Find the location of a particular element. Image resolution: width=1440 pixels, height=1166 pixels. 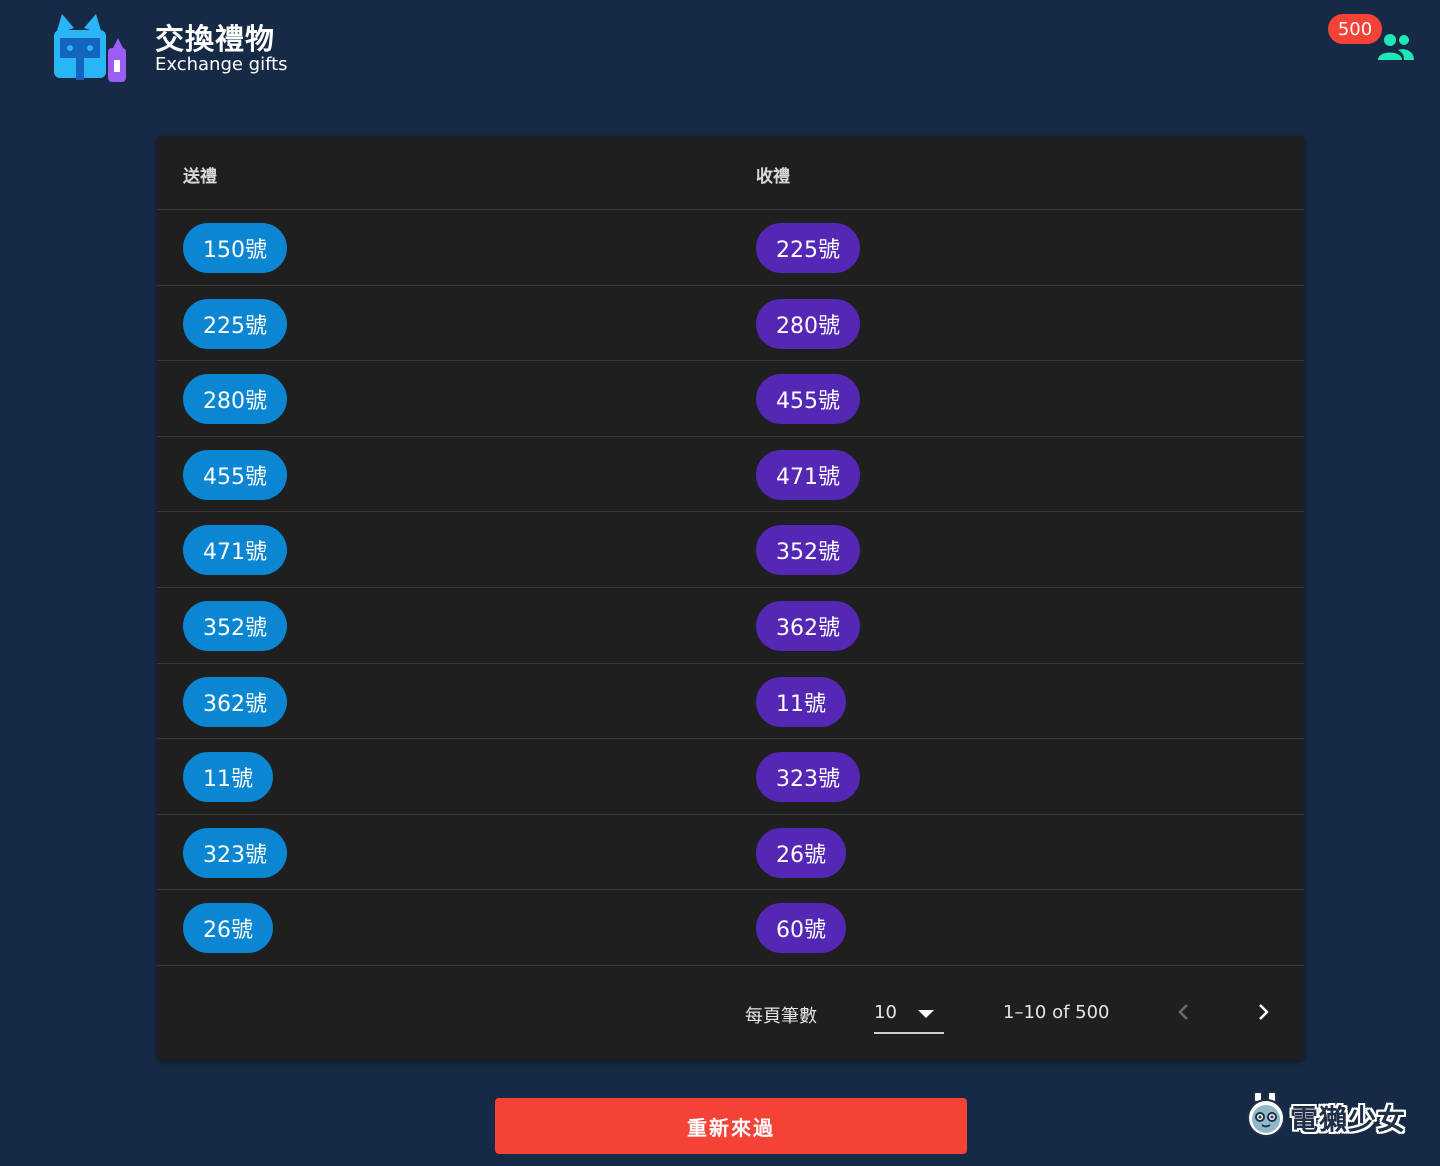

cat-gift-logo-icon is located at coordinates (90, 48).